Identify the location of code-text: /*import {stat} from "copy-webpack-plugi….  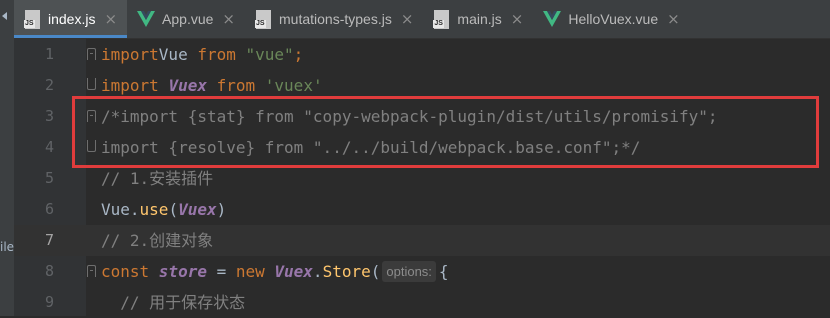
(409, 116).